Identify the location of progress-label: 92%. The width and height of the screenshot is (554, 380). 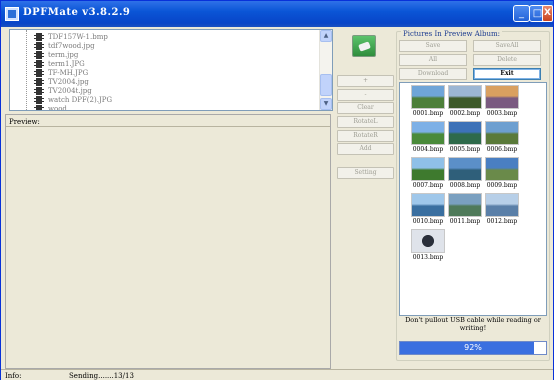
(473, 347).